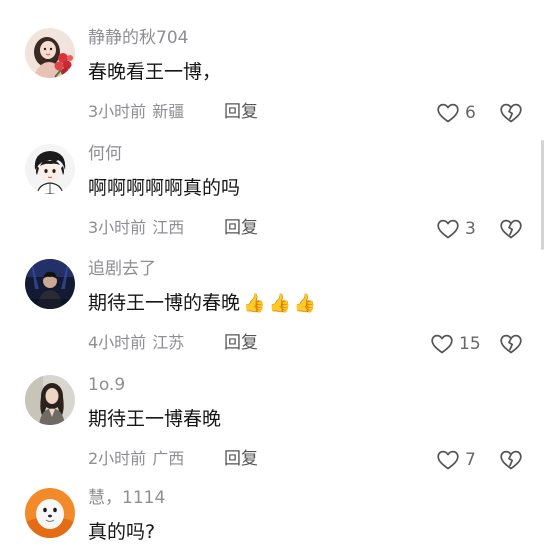 The width and height of the screenshot is (545, 546). What do you see at coordinates (272, 517) in the screenshot?
I see `comment-item: 慧，1114 真的吗?` at bounding box center [272, 517].